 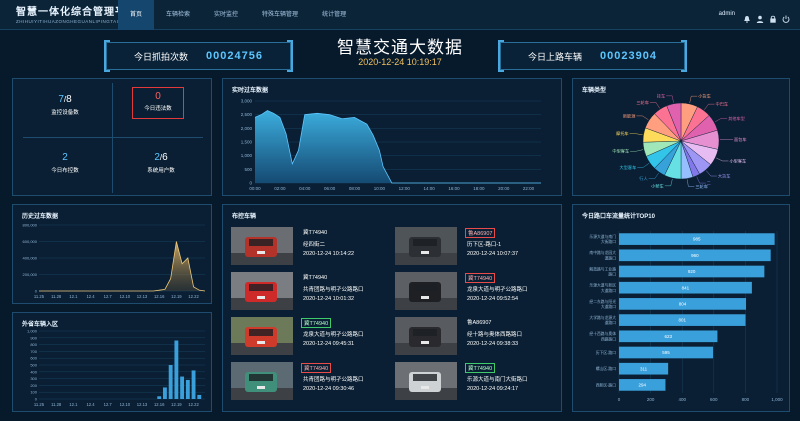 What do you see at coordinates (398, 146) in the screenshot?
I see `area-series` at bounding box center [398, 146].